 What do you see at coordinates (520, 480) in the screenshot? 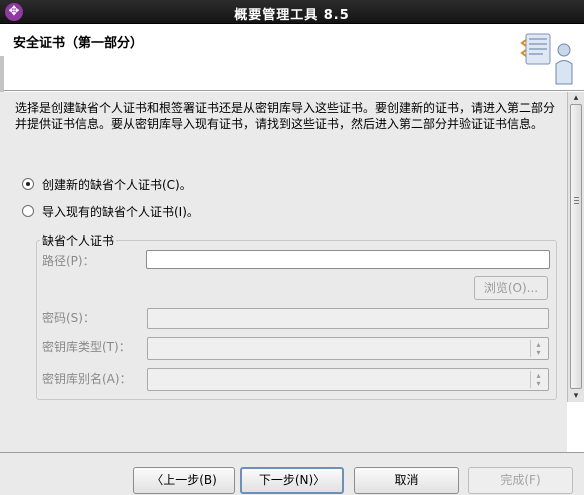
I see `finish-button: 完成(F)` at bounding box center [520, 480].